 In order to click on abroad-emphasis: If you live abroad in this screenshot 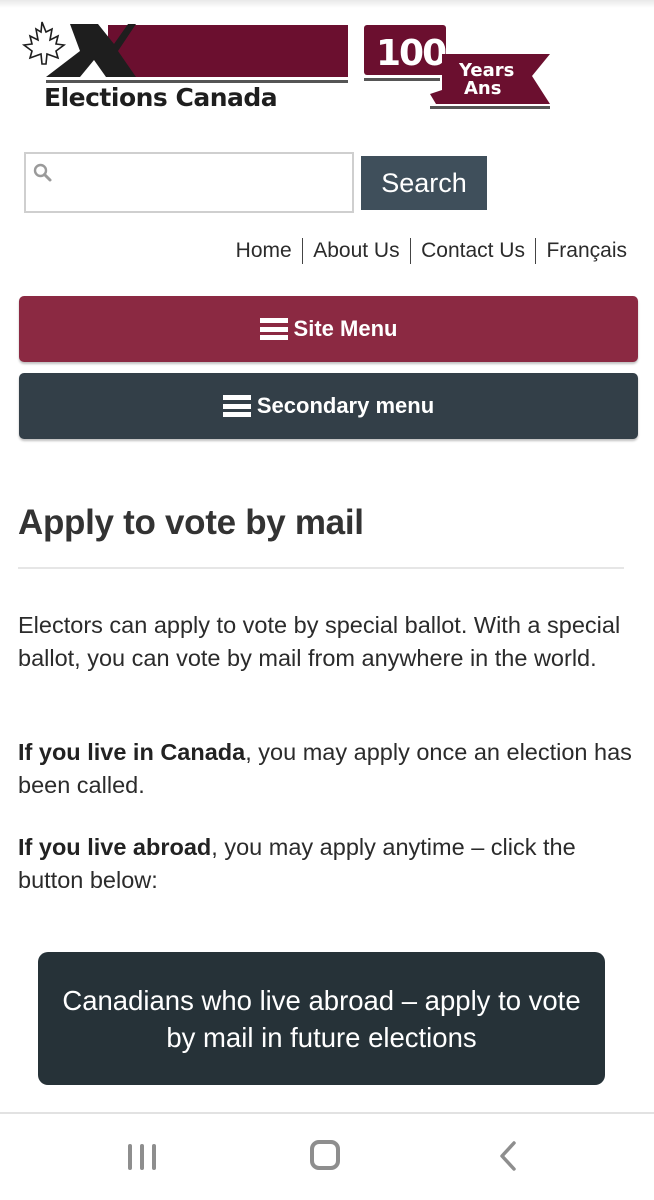, I will do `click(115, 847)`.